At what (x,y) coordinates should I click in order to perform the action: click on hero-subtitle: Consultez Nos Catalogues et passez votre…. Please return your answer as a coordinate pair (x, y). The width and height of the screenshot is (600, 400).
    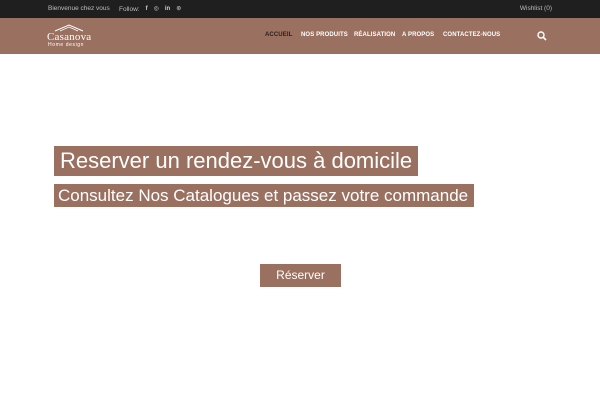
    Looking at the image, I should click on (264, 195).